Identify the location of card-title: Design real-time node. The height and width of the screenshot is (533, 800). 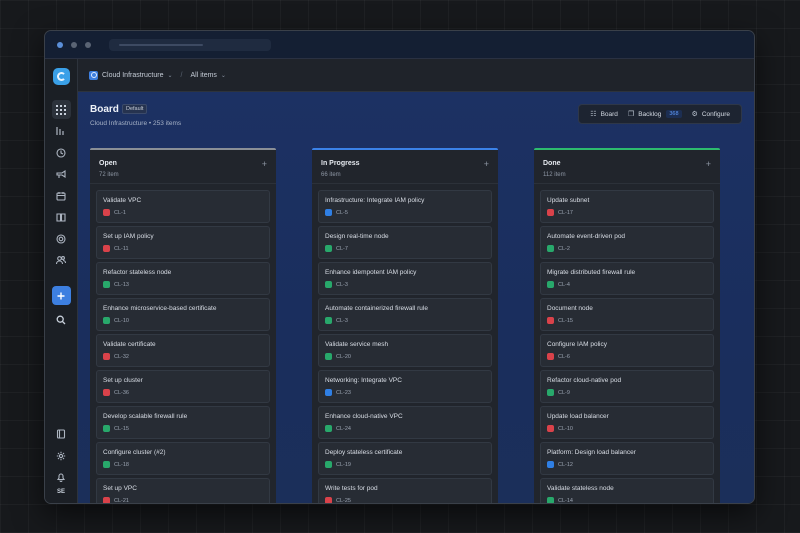
(357, 236).